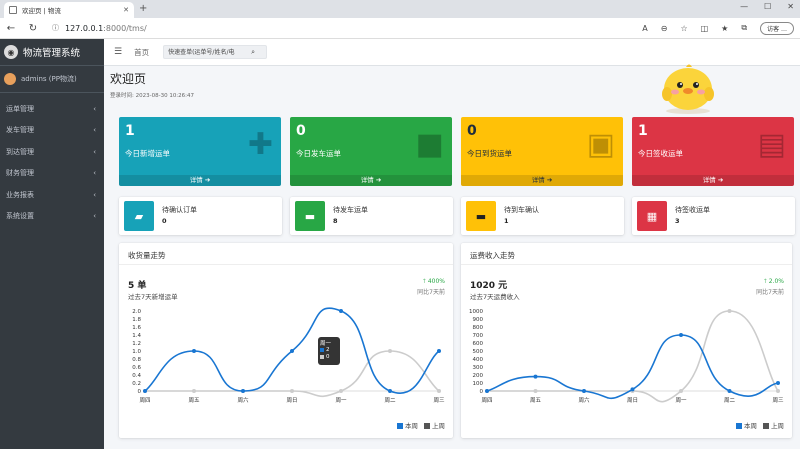 Image resolution: width=800 pixels, height=449 pixels. Describe the element at coordinates (136, 320) in the screenshot. I see `y-tick-label: 1.8` at that location.